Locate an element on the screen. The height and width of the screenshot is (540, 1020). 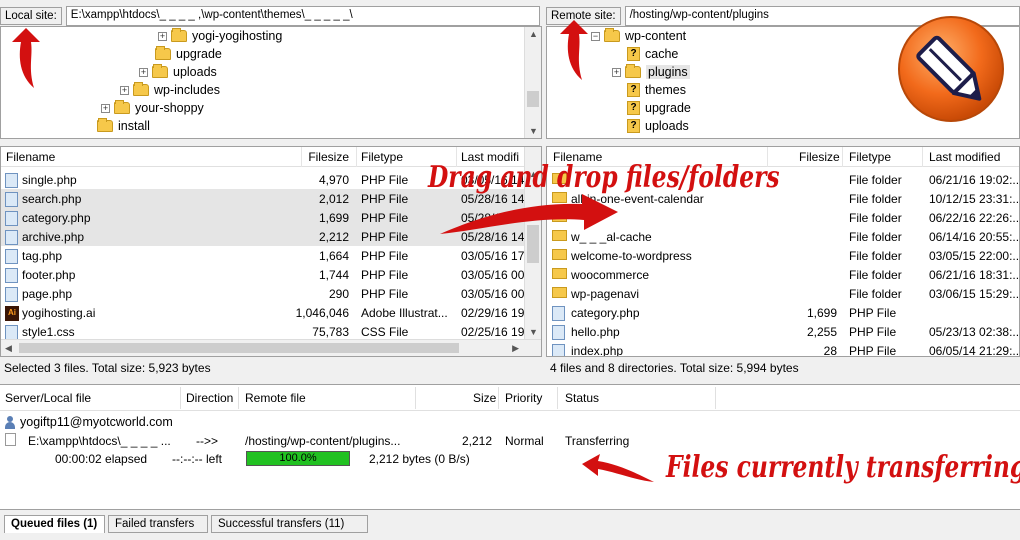
tree-item-label: yogi-yogihosting is located at coordinates (237, 36).